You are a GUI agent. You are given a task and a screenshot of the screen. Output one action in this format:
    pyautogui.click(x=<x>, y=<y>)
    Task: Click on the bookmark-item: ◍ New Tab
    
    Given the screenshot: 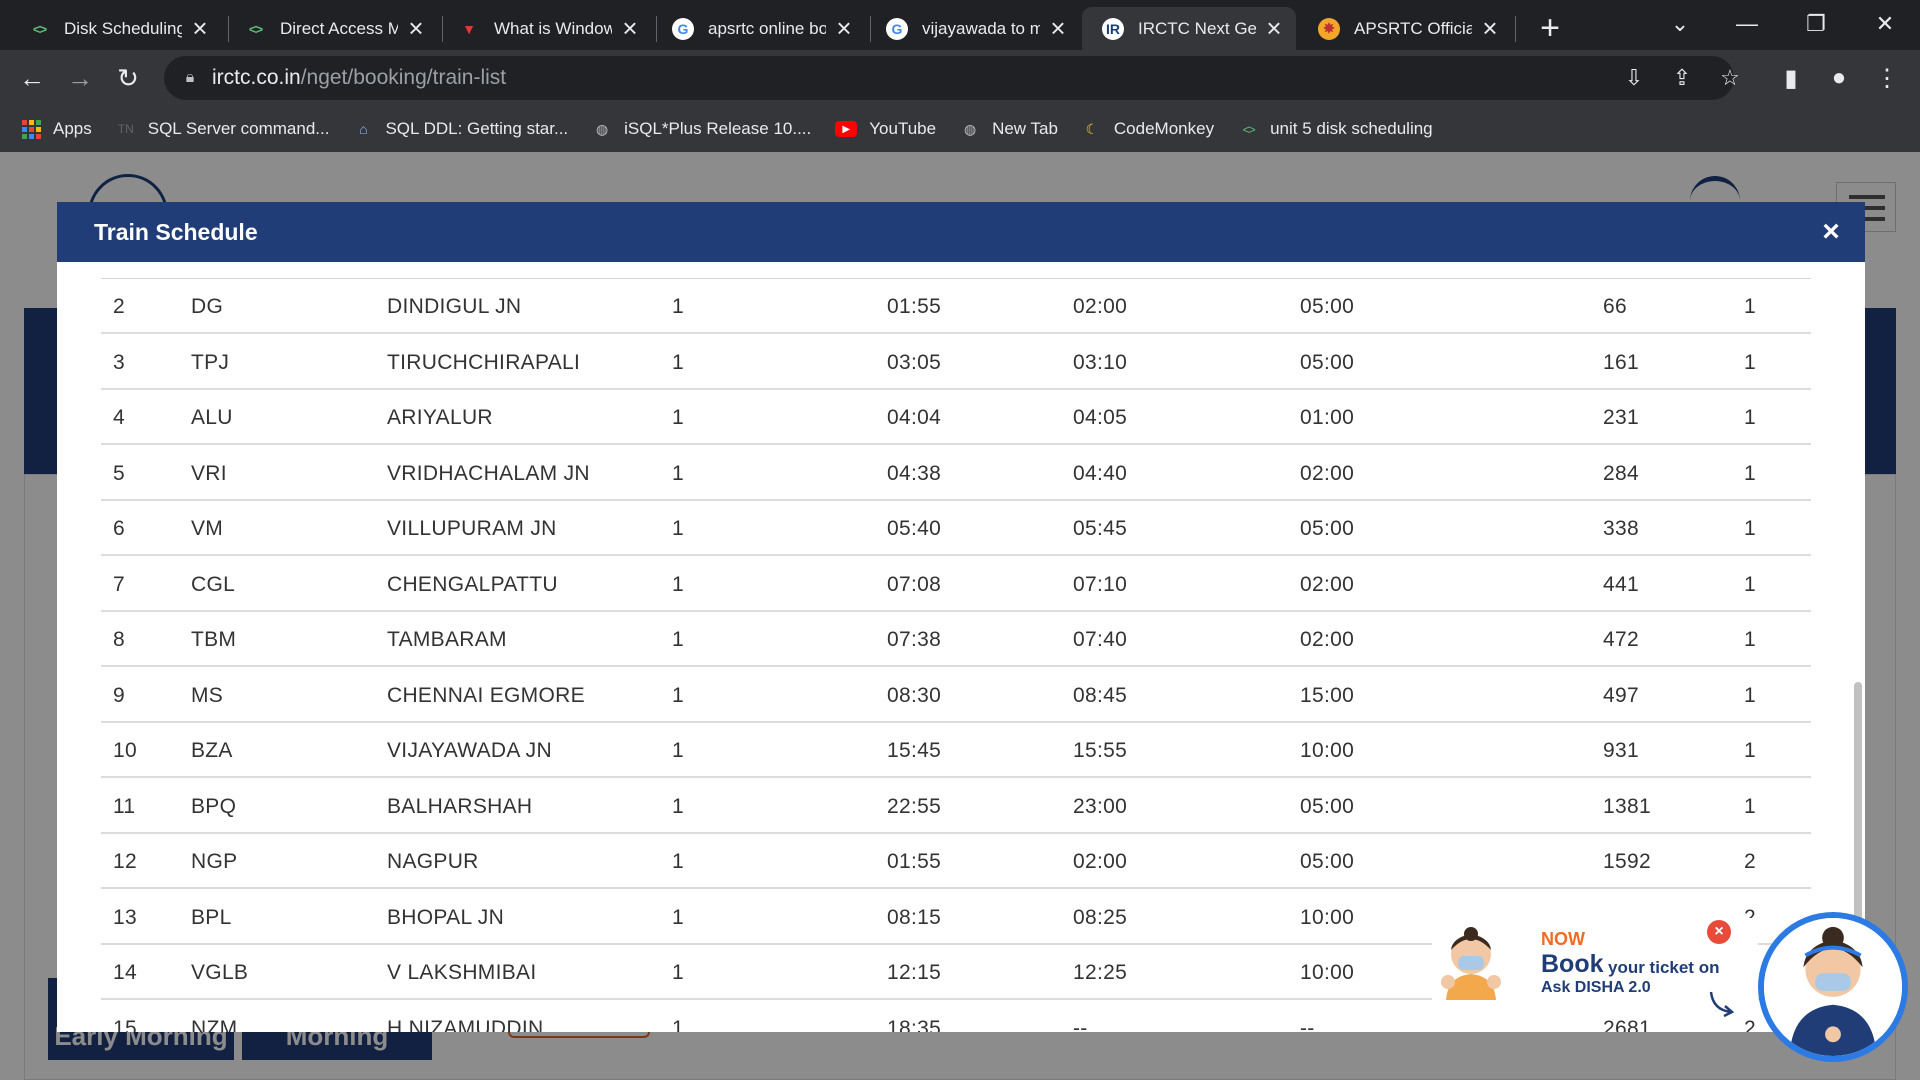 What is the action you would take?
    pyautogui.click(x=1009, y=129)
    